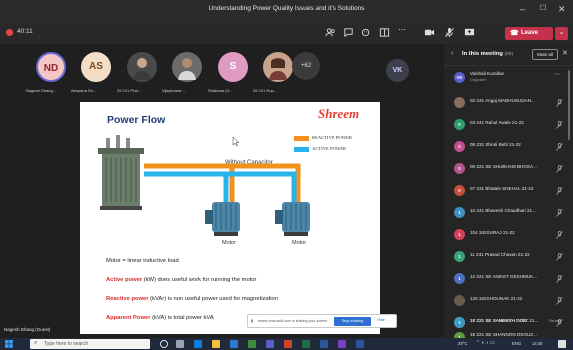 This screenshot has width=573, height=350. I want to click on close-button: ✕, so click(562, 9).